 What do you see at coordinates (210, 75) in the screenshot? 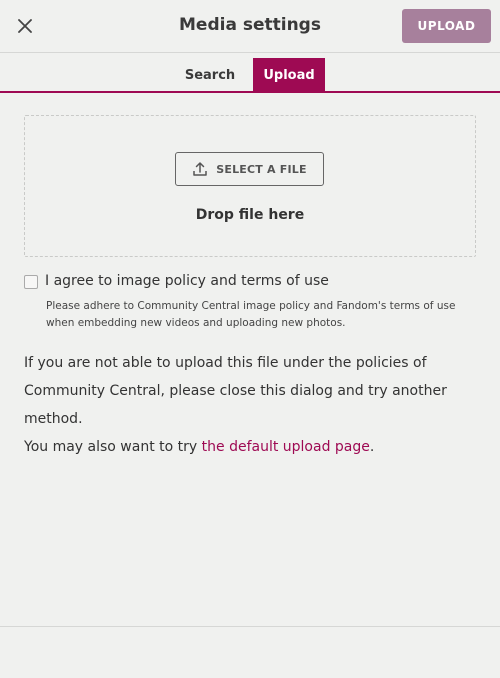
I see `tab-search: Search` at bounding box center [210, 75].